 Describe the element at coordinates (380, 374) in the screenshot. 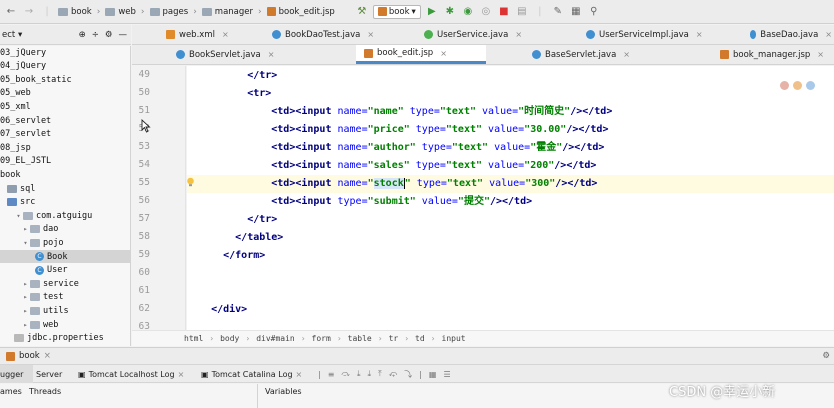

I see `step-out-icon: ⤒` at that location.